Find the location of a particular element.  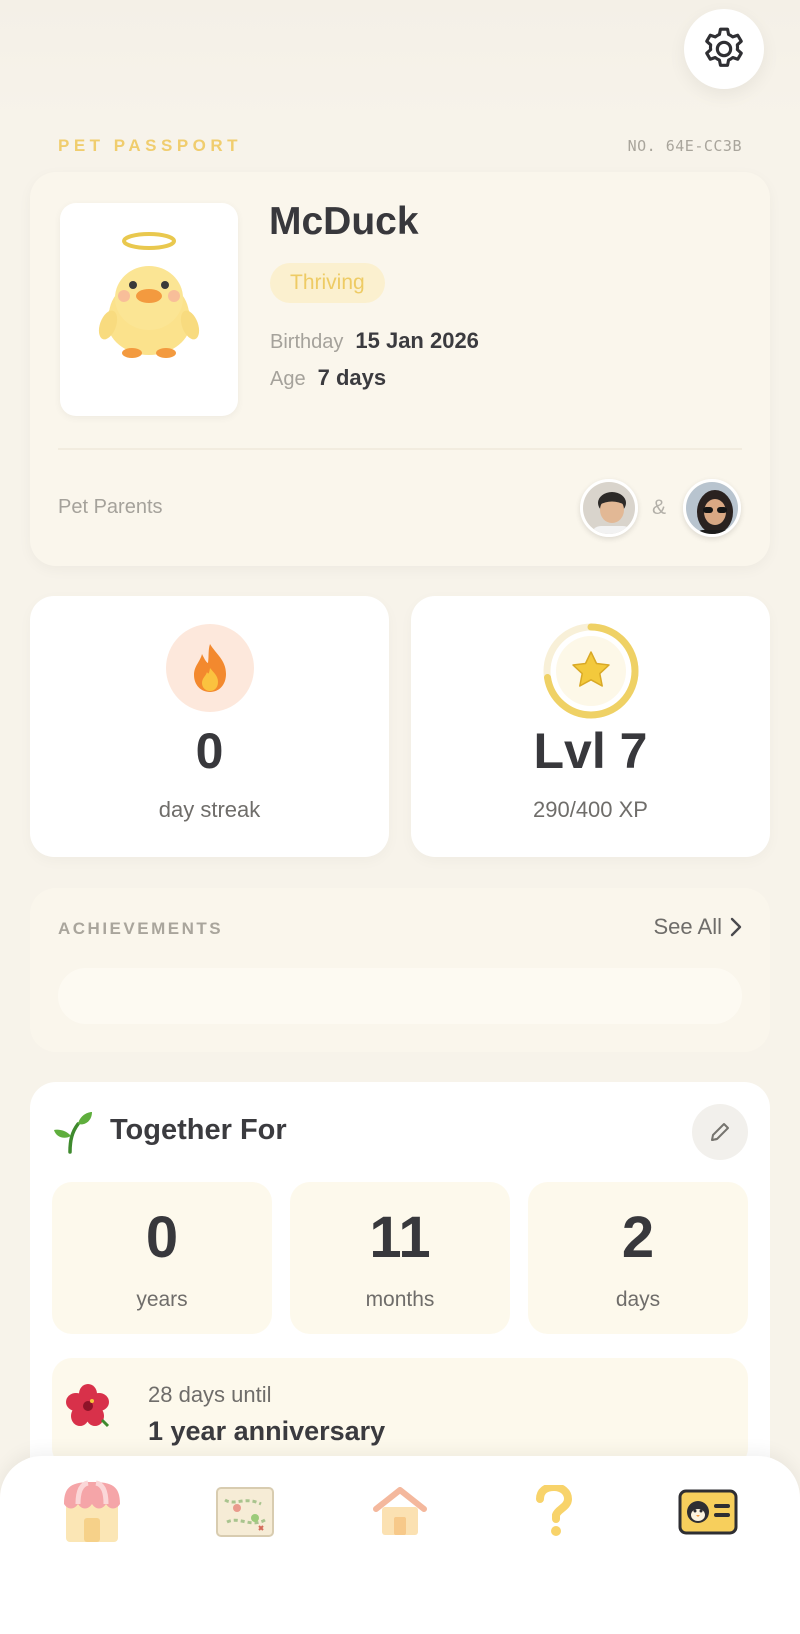

help-icon is located at coordinates (554, 1510).